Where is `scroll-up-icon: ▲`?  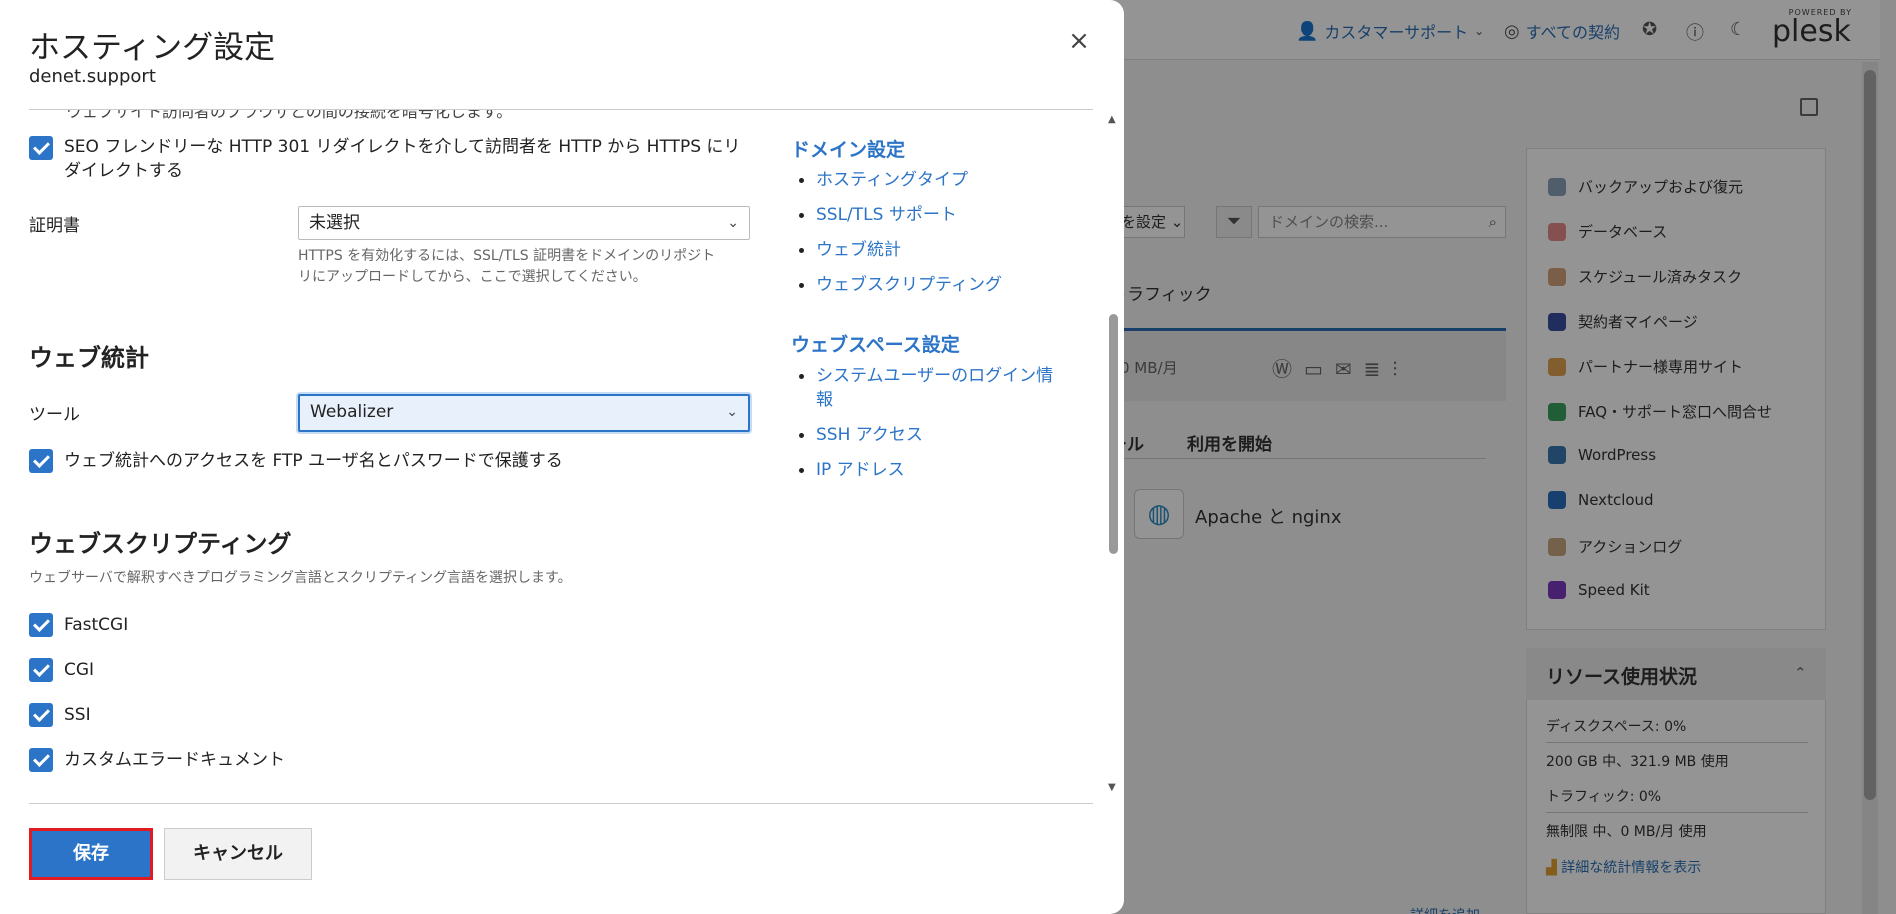 scroll-up-icon: ▲ is located at coordinates (1112, 119).